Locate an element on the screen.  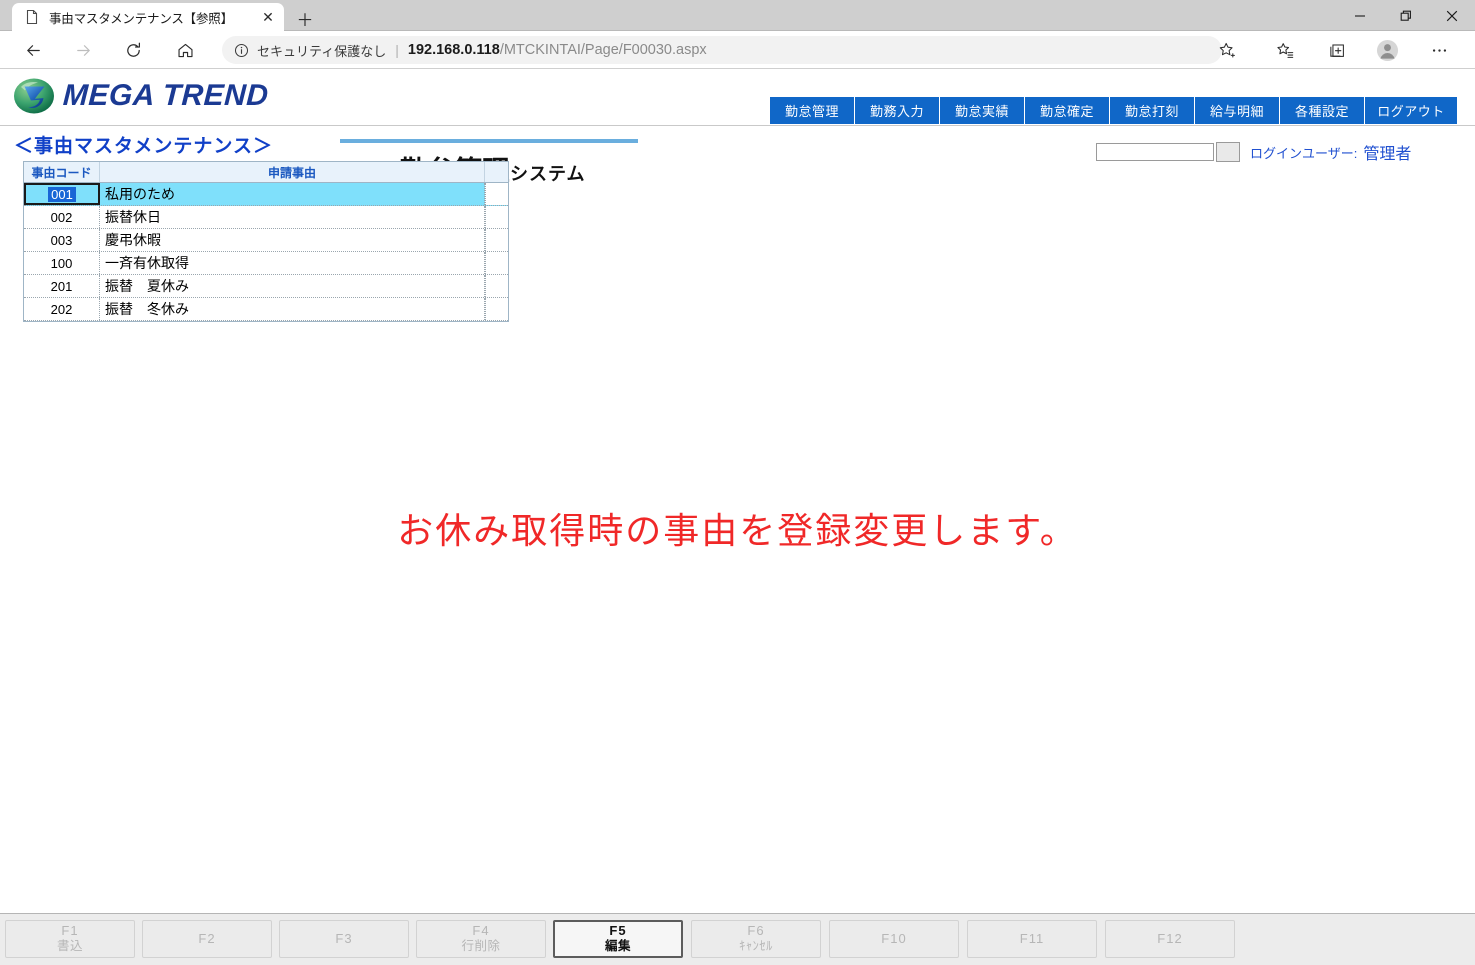
grid-header-spacer is located at coordinates (496, 172).